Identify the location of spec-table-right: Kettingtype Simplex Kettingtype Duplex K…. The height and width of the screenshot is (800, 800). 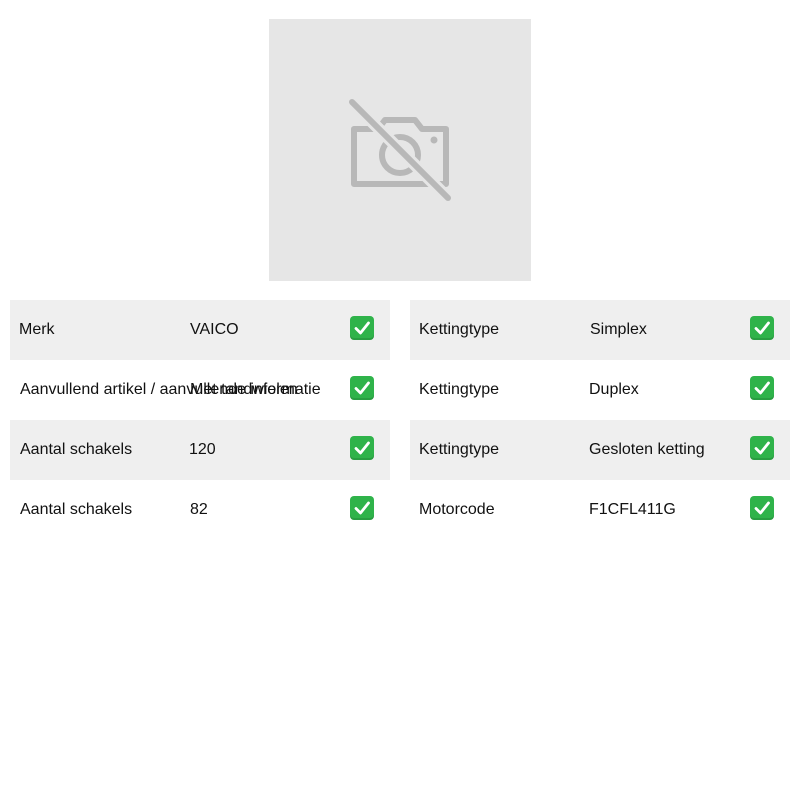
(600, 420).